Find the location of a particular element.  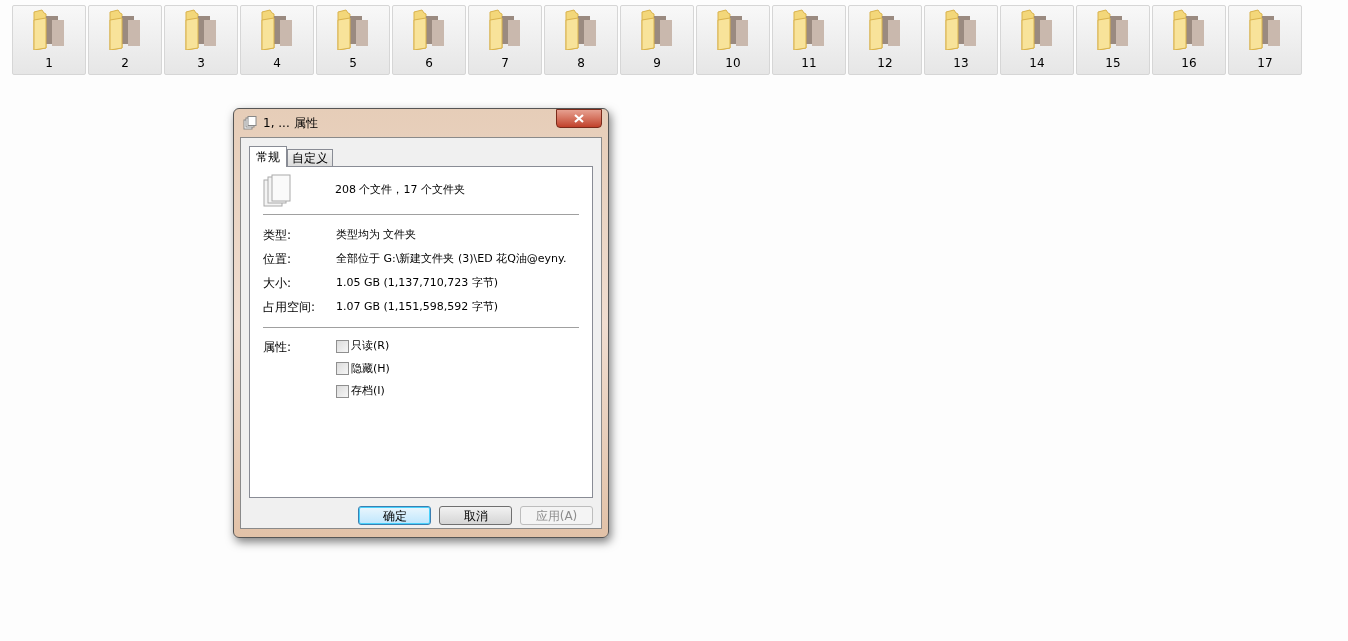

folder-tile: 8 is located at coordinates (581, 40).